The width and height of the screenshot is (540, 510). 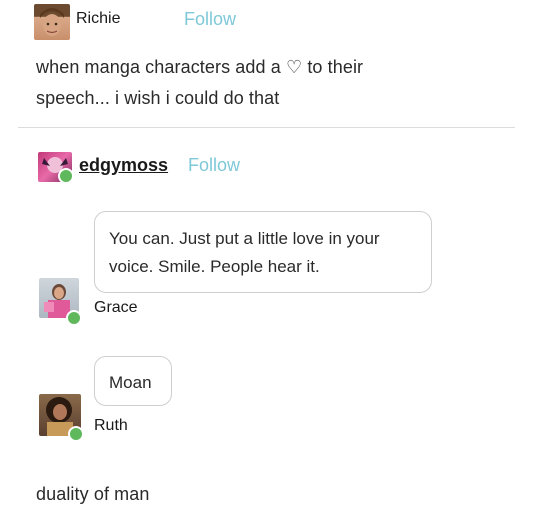 I want to click on message-bubble-ruth: Moan, so click(x=133, y=381).